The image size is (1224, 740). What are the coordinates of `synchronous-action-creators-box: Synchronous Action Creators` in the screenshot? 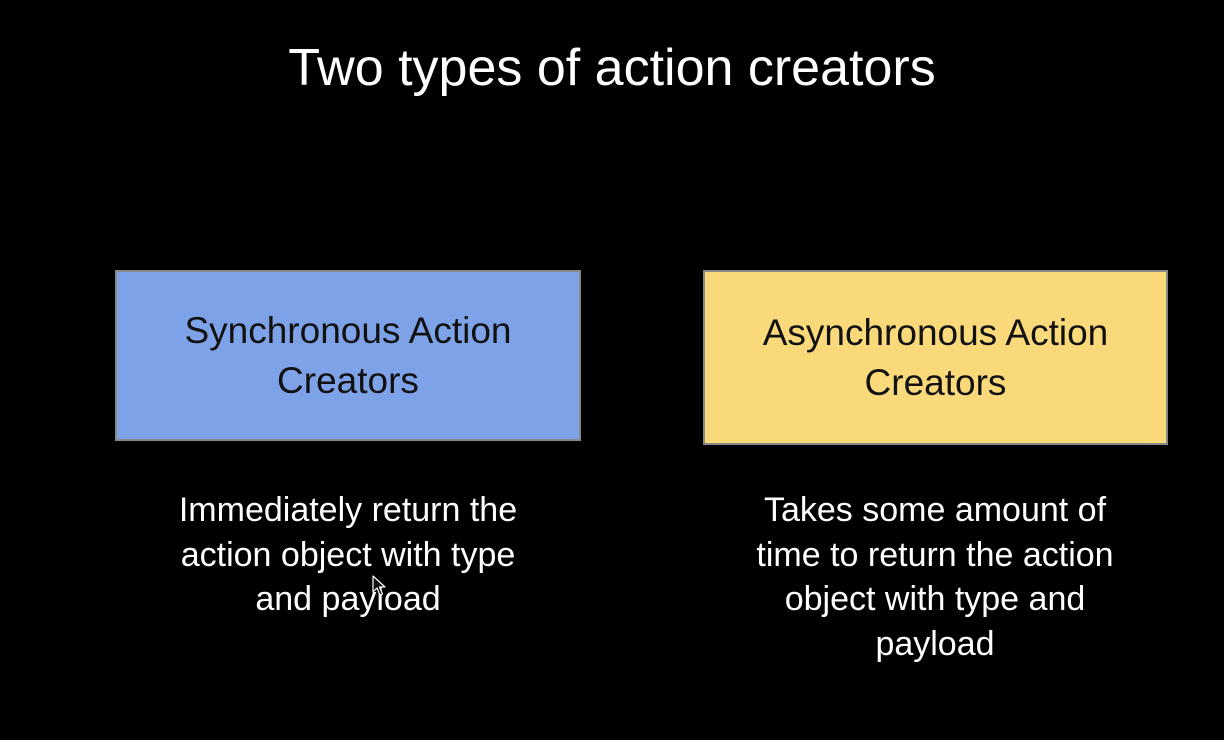 It's located at (348, 355).